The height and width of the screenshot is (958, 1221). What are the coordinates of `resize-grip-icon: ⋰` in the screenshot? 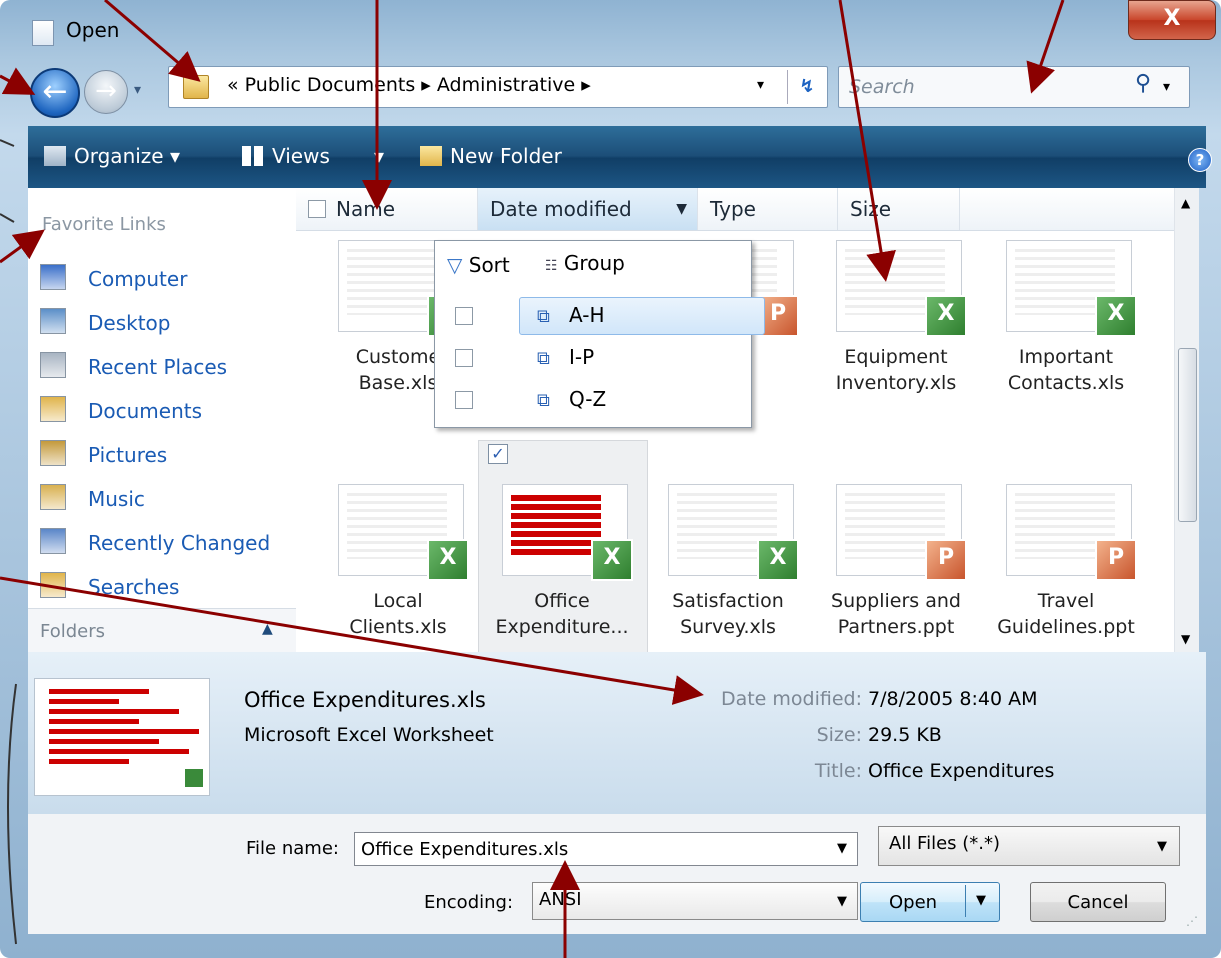 It's located at (1192, 921).